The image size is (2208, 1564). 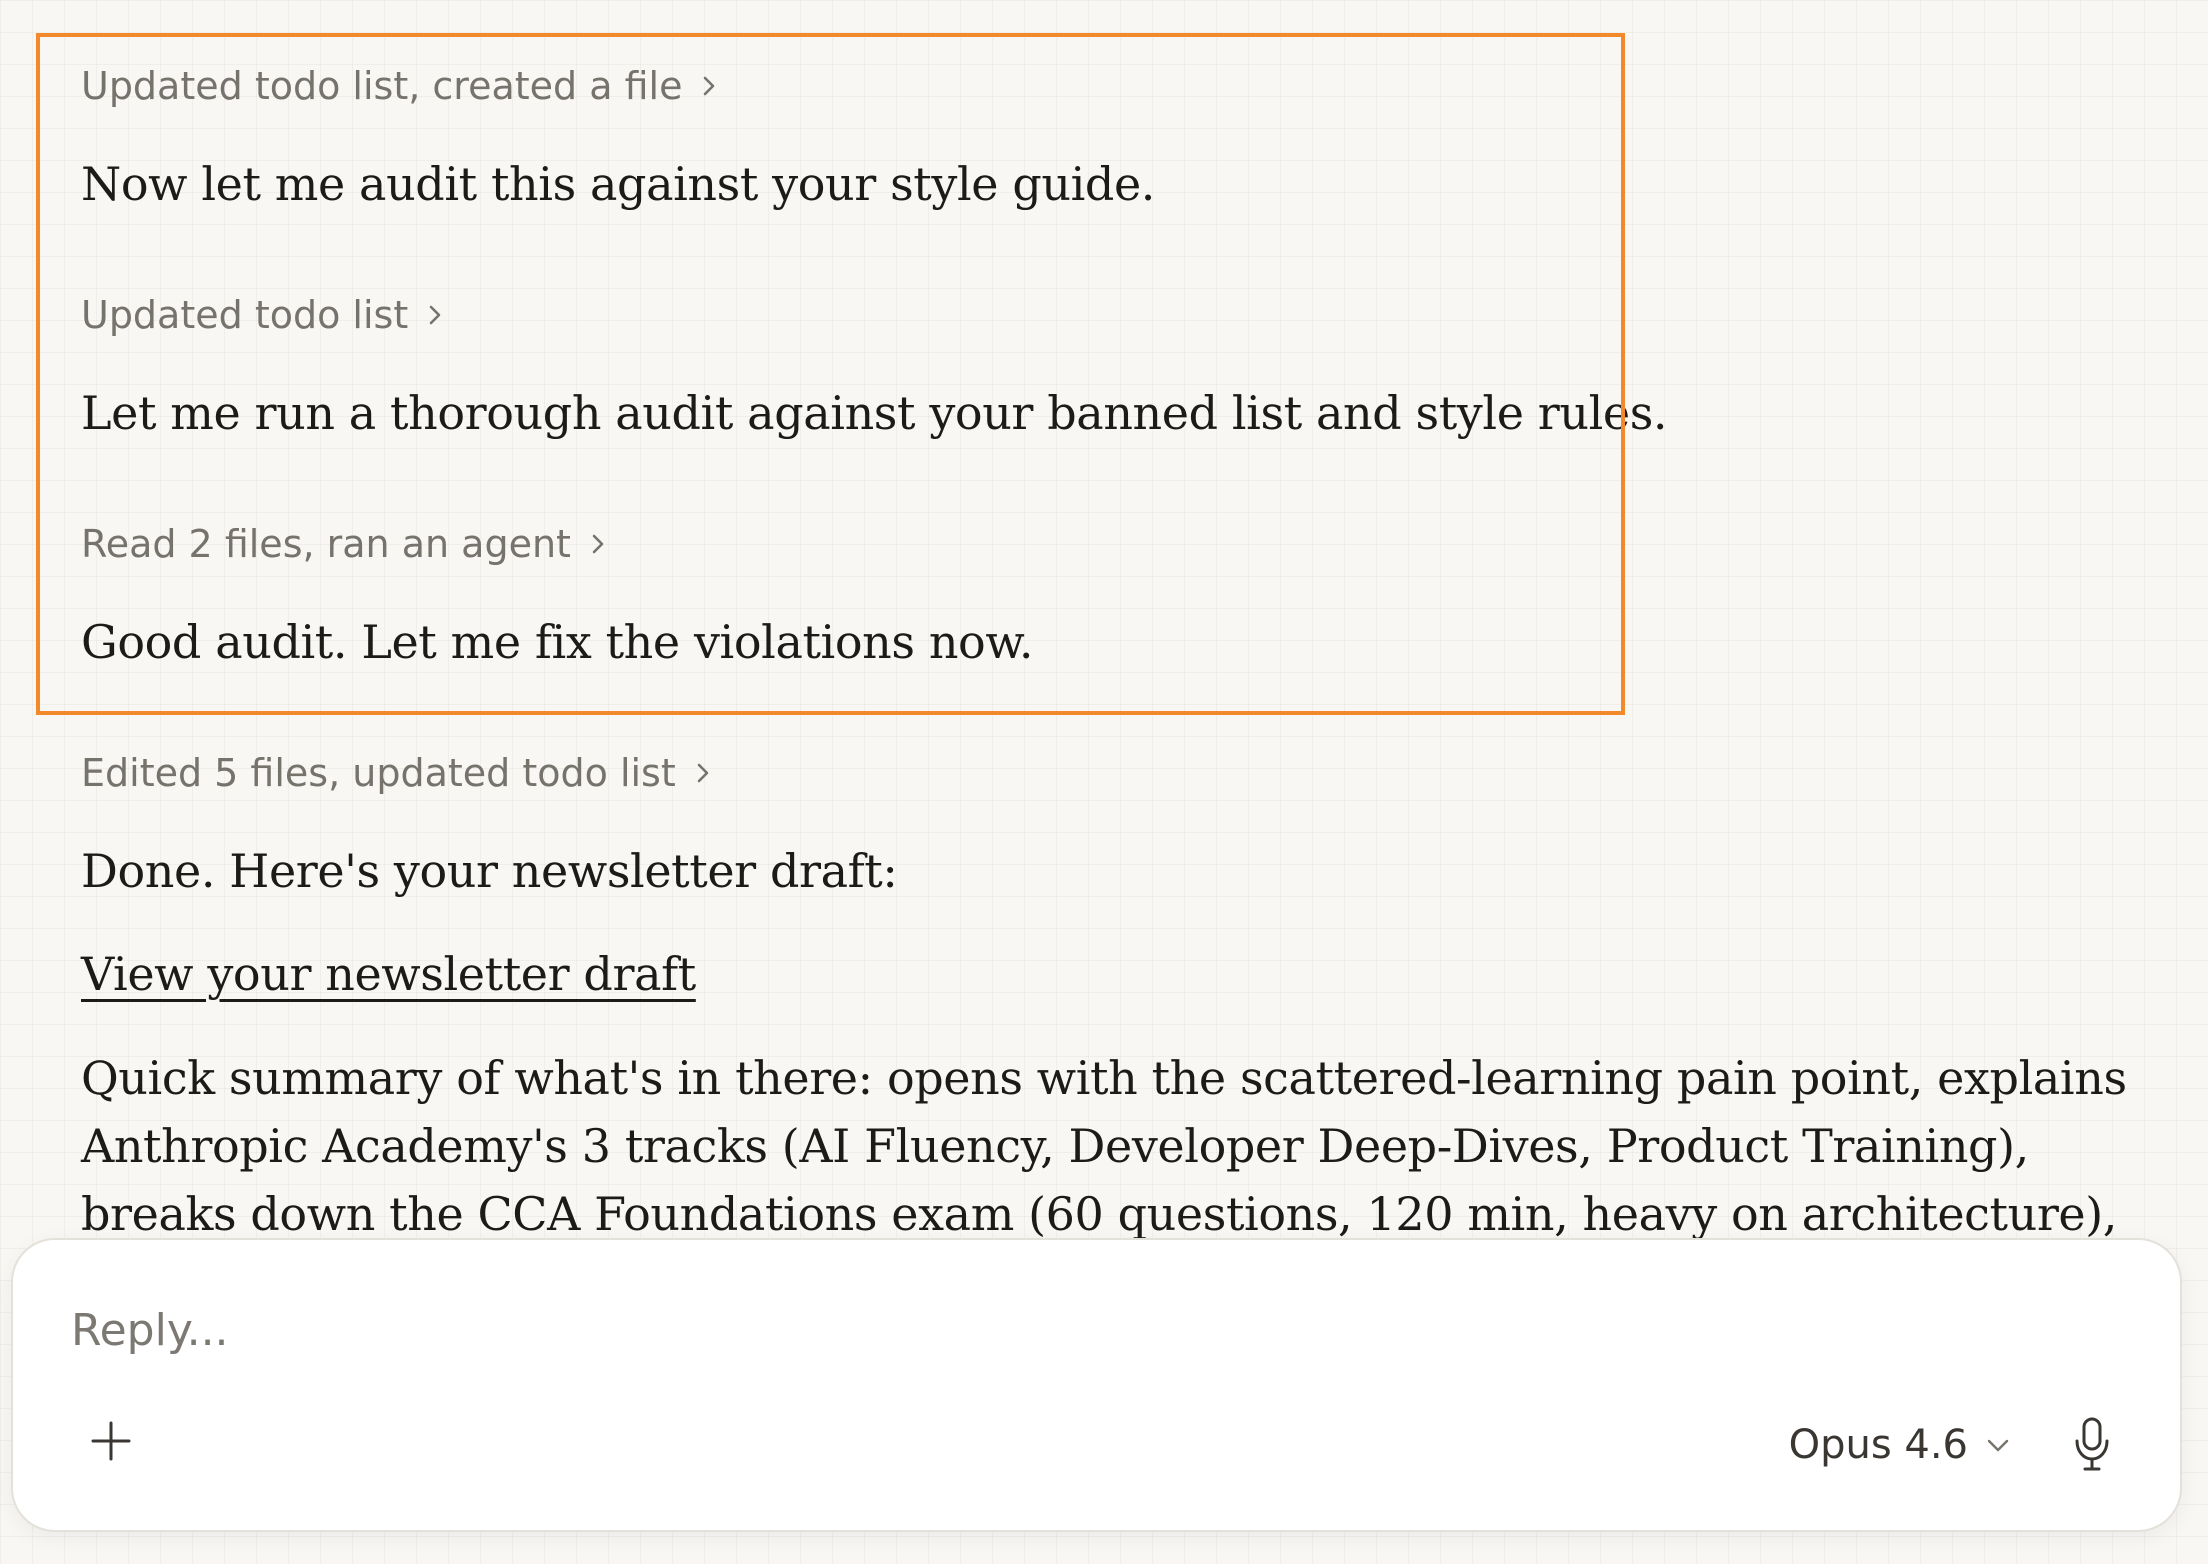 What do you see at coordinates (378, 773) in the screenshot?
I see `step-summary-4-label: Edited 5 files, updated todo list` at bounding box center [378, 773].